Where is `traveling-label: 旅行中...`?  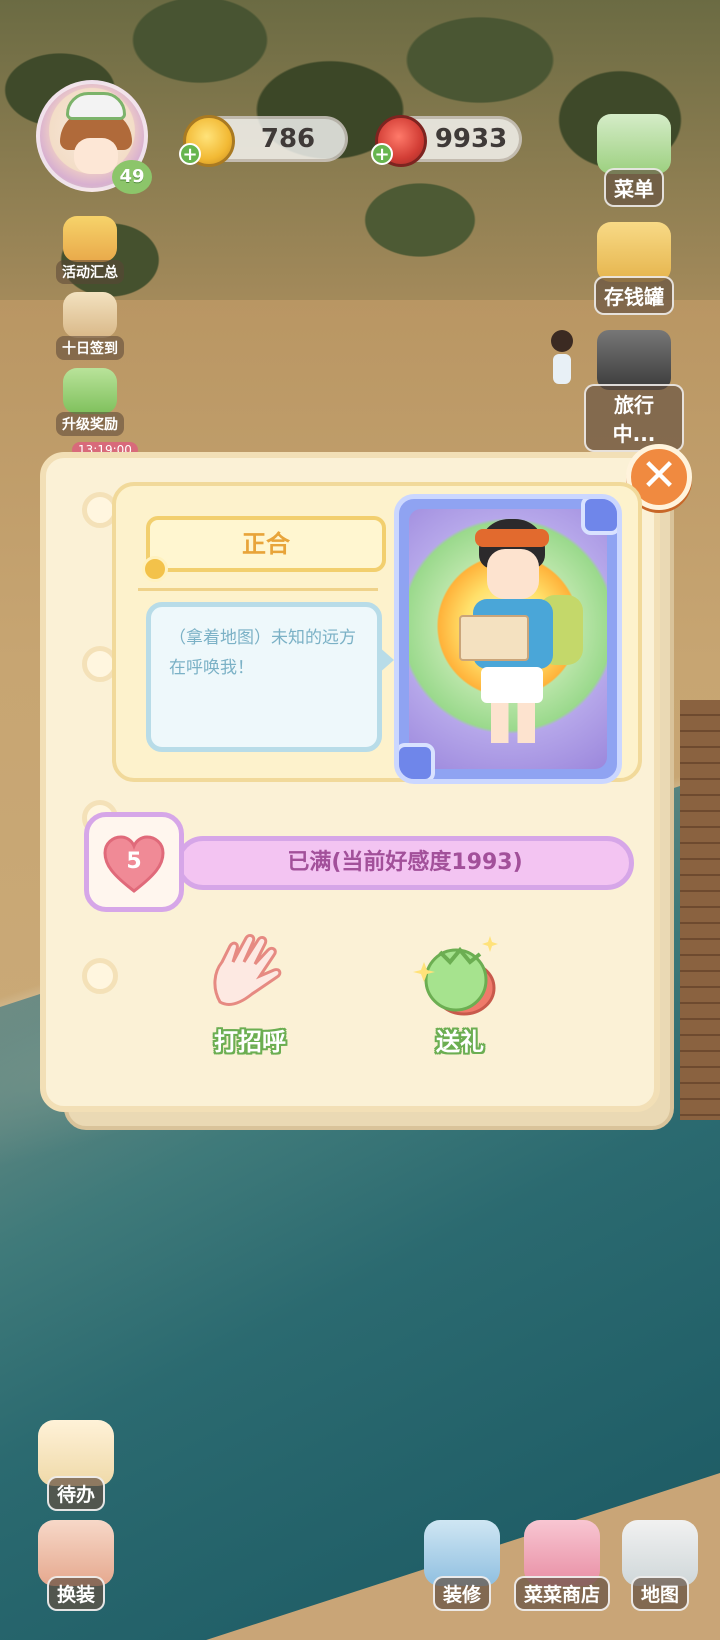
traveling-label: 旅行中... is located at coordinates (634, 418).